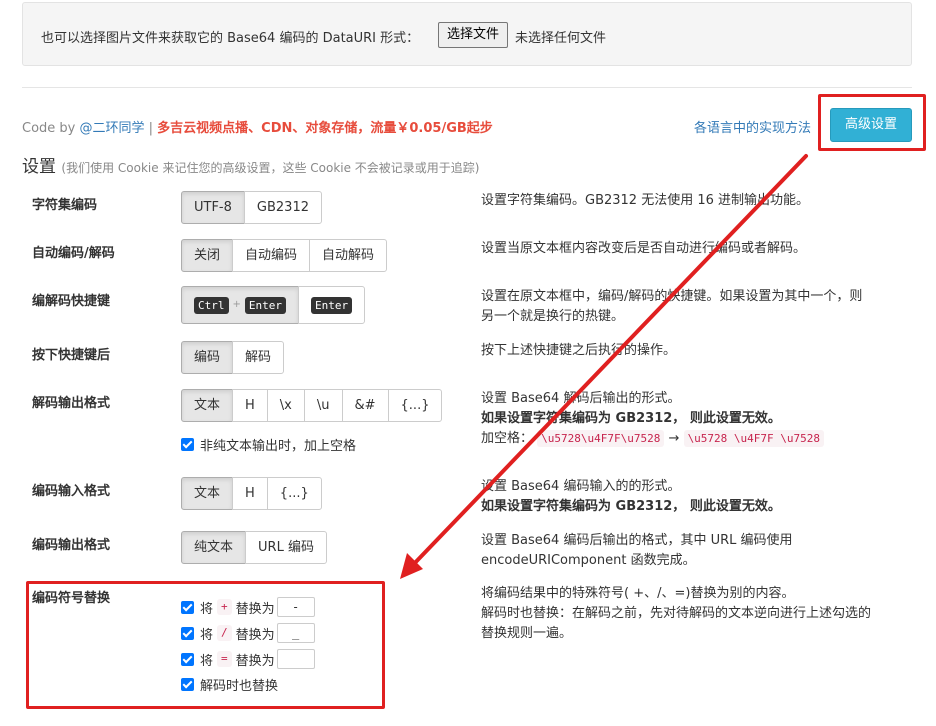  Describe the element at coordinates (285, 405) in the screenshot. I see `decode-out-x-button: \x` at that location.